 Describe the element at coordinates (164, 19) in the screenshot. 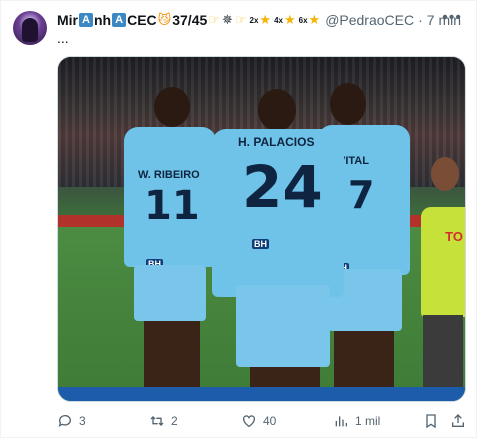

I see `cat-face-icon: 😼` at that location.